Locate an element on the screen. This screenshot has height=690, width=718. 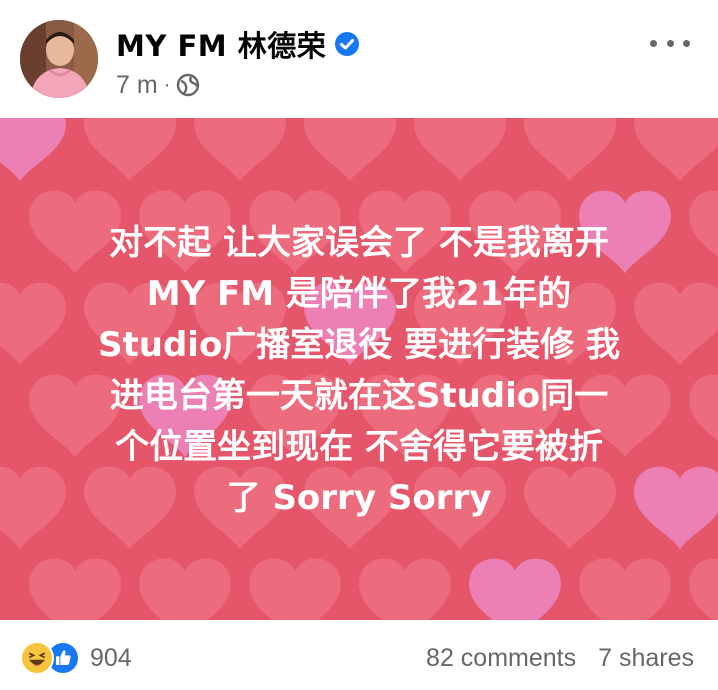
reactions-summary: 904 is located at coordinates (76, 658).